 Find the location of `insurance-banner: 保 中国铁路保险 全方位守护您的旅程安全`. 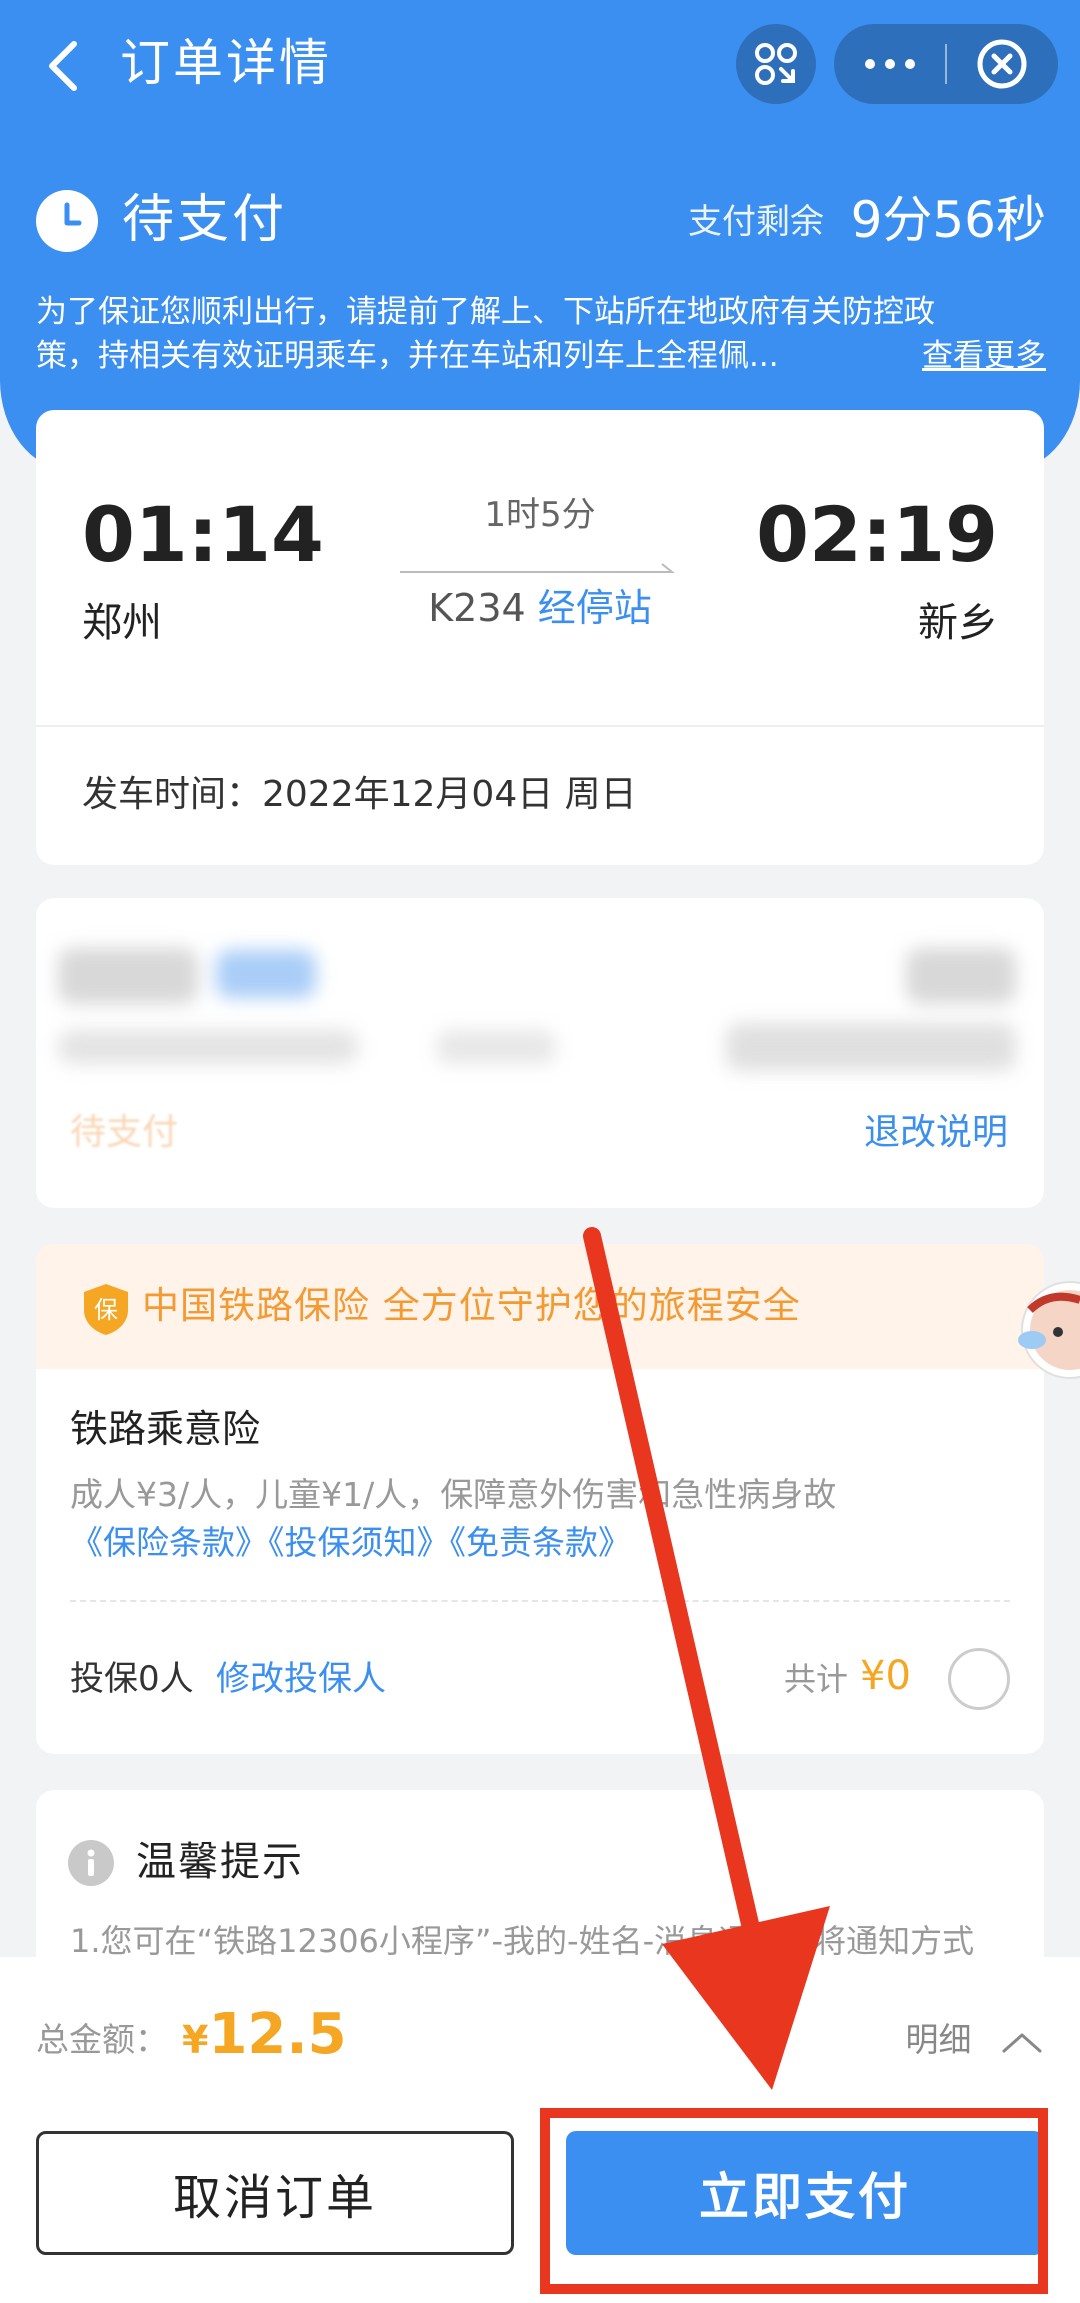

insurance-banner: 保 中国铁路保险 全方位守护您的旅程安全 is located at coordinates (540, 1306).